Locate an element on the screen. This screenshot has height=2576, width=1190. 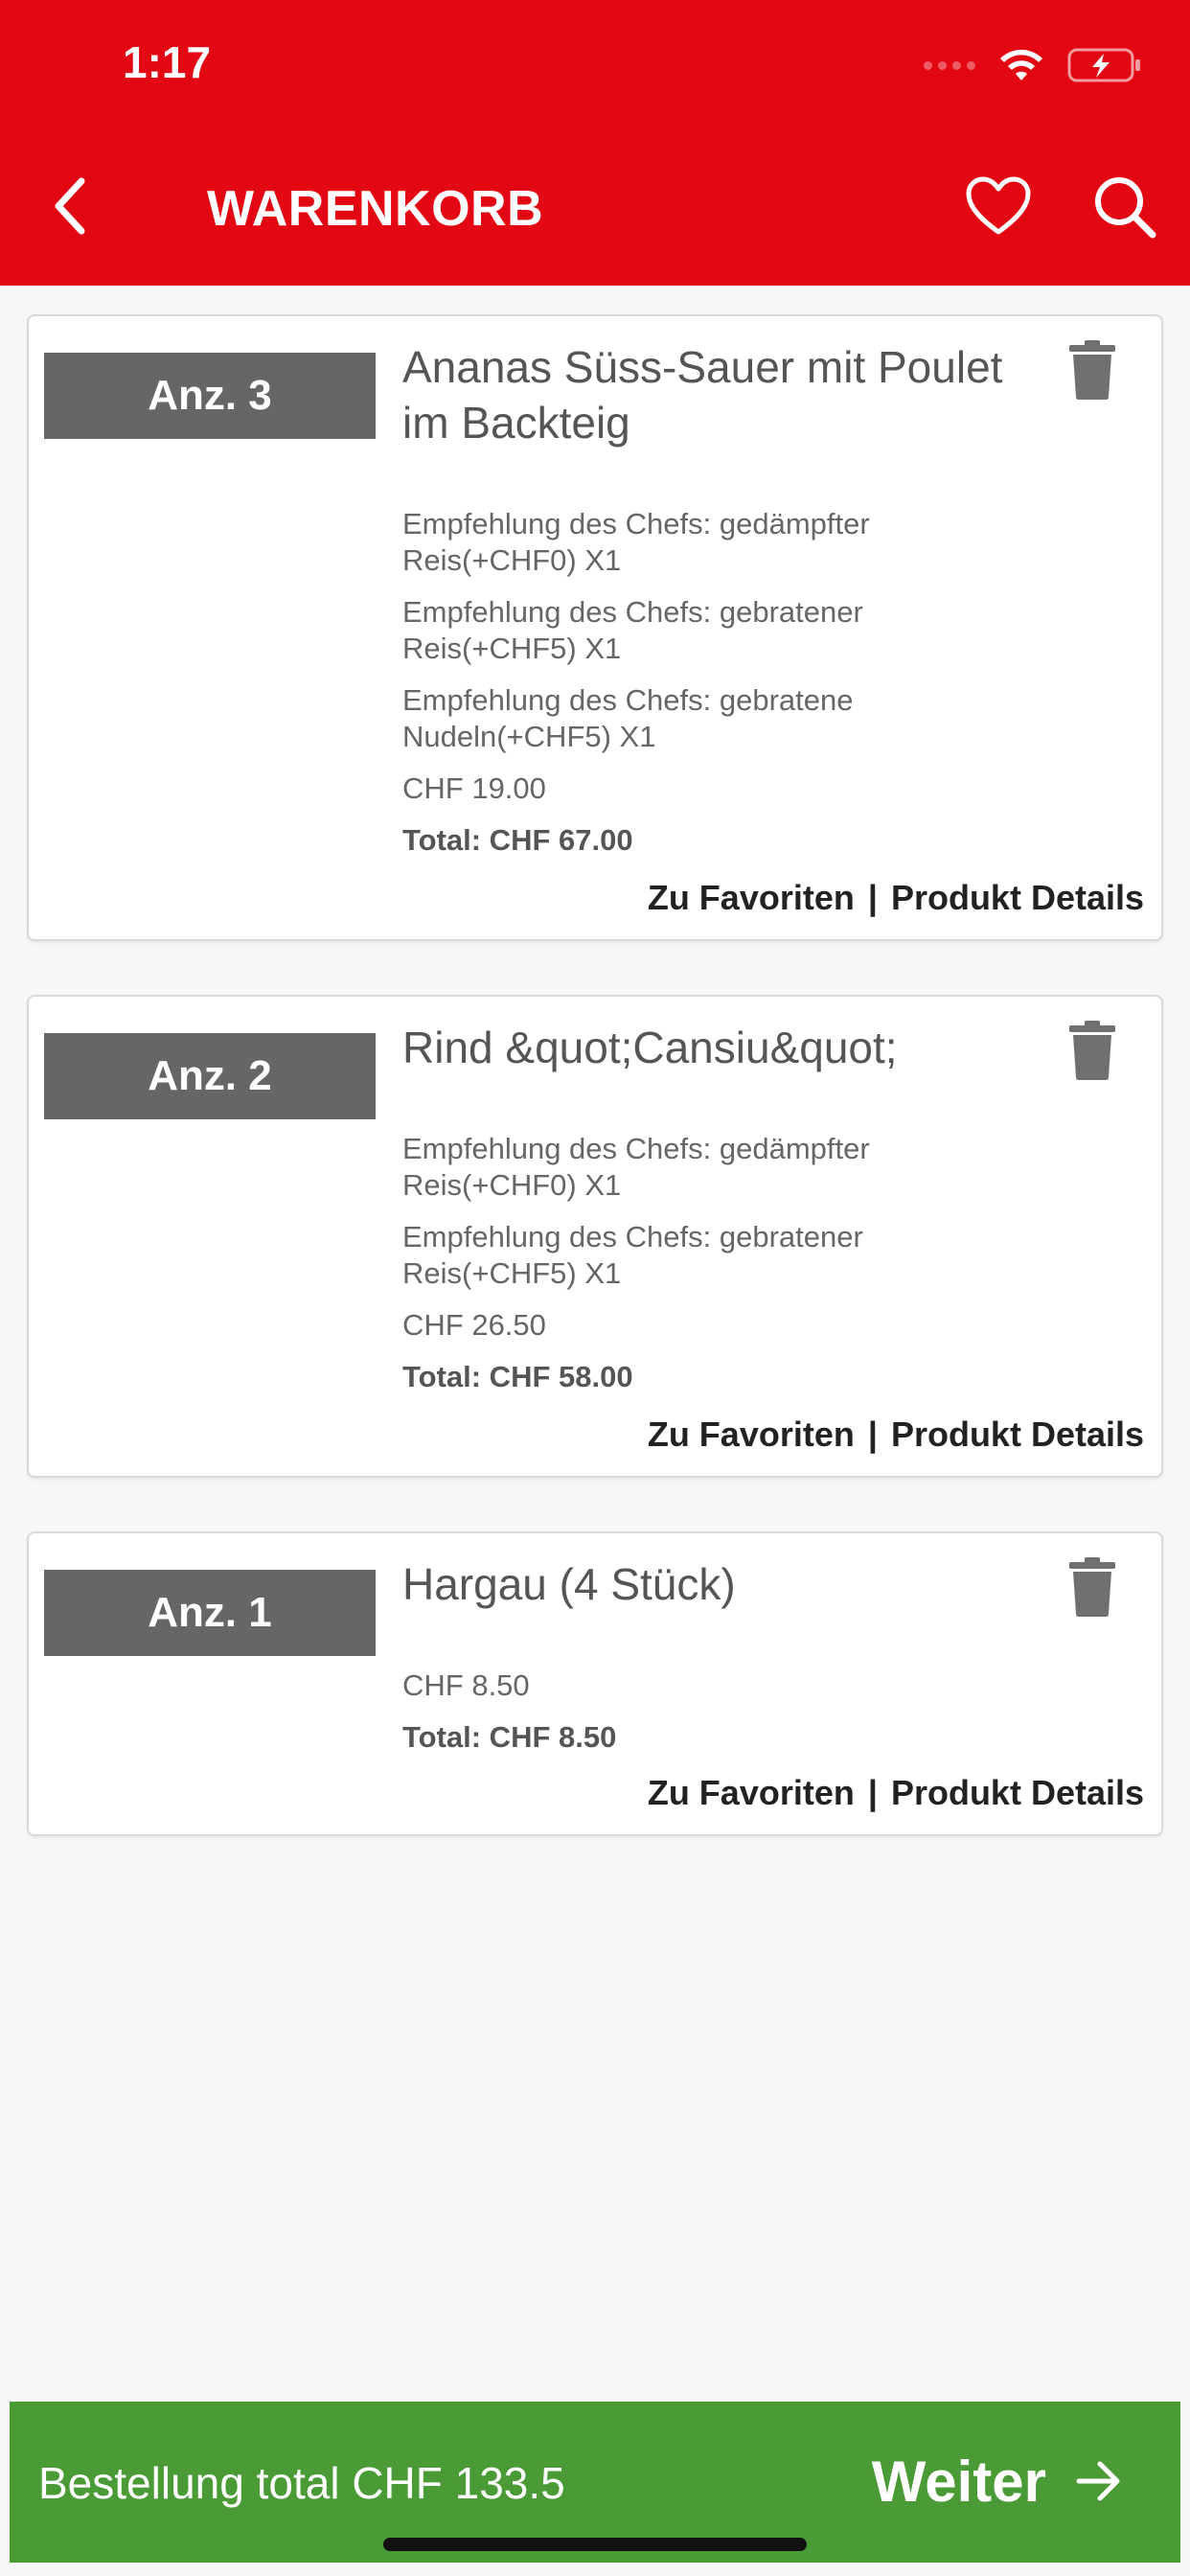
status-icons is located at coordinates (1033, 65).